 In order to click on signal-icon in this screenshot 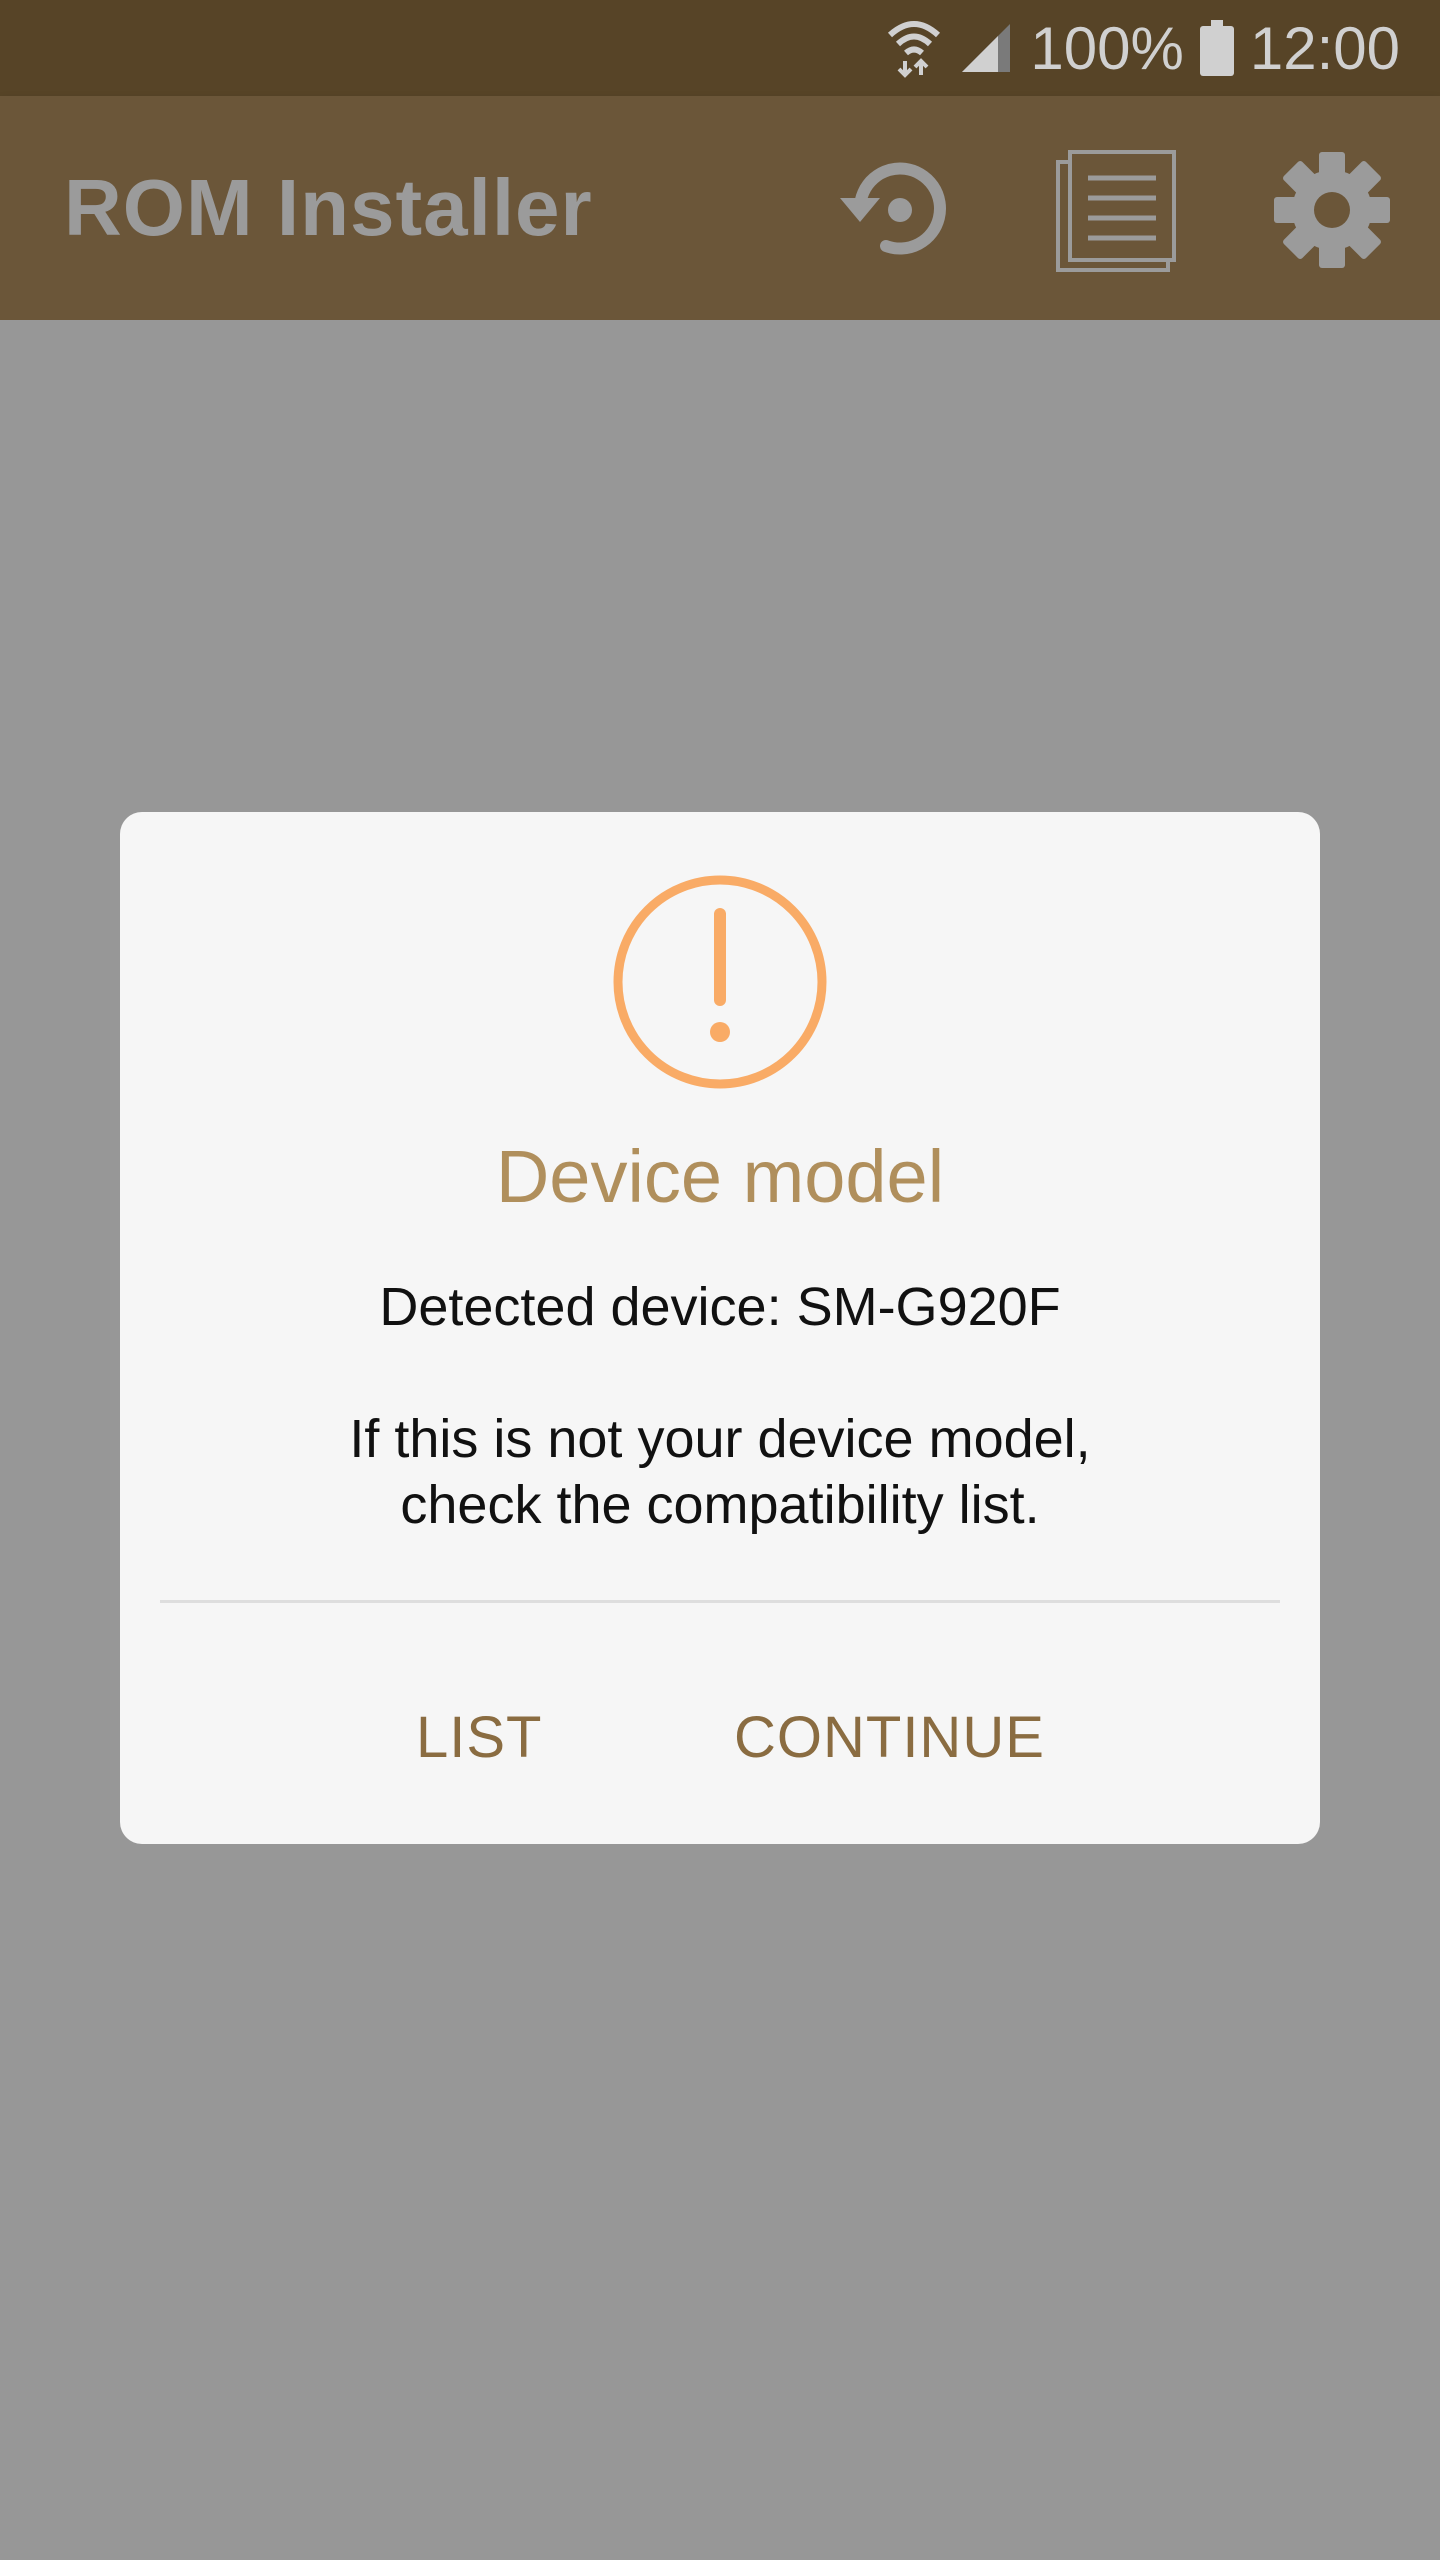, I will do `click(986, 48)`.